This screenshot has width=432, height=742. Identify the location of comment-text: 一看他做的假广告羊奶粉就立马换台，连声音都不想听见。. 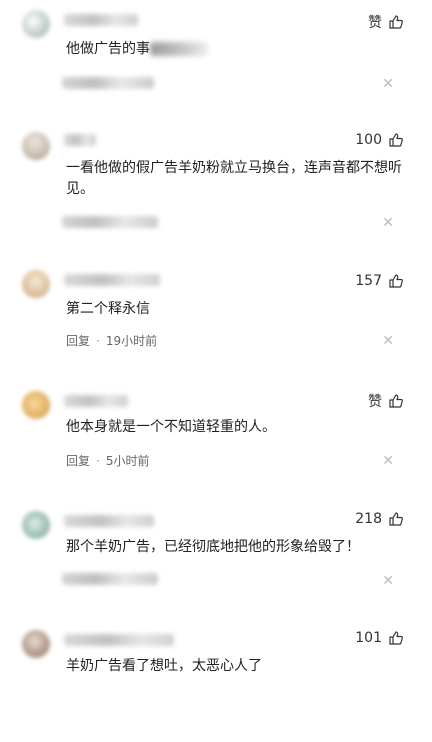
(234, 178).